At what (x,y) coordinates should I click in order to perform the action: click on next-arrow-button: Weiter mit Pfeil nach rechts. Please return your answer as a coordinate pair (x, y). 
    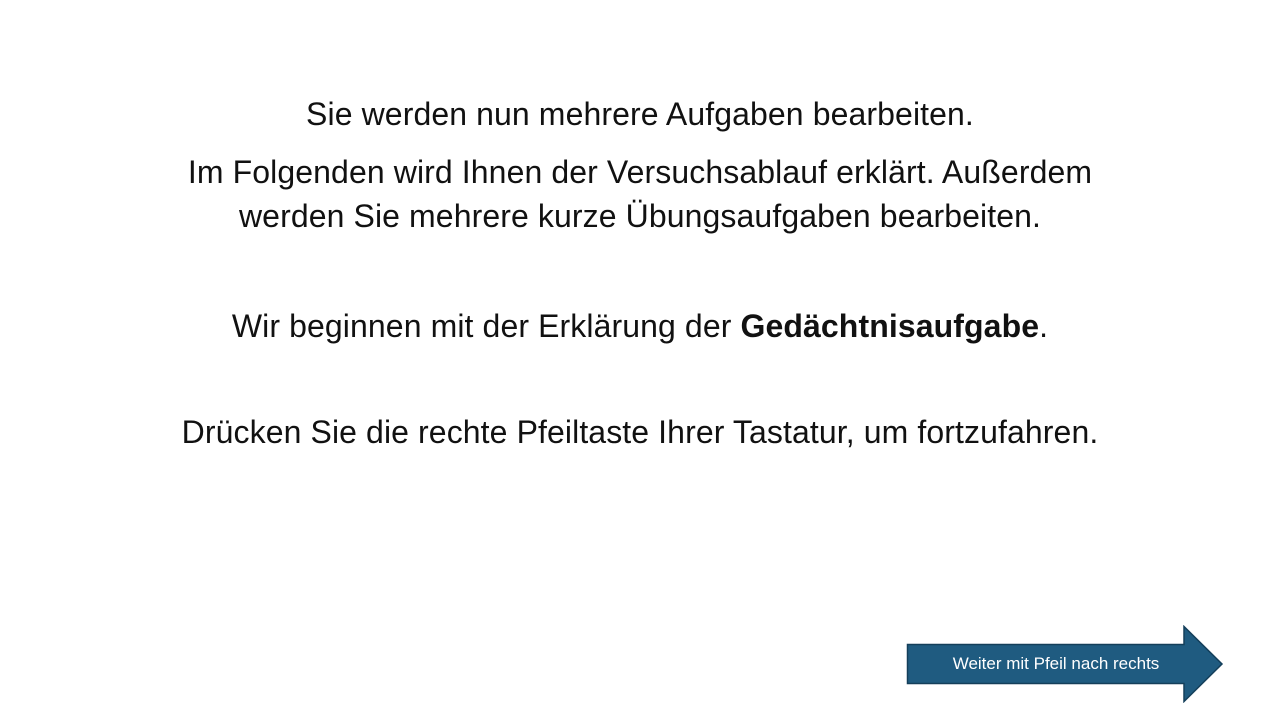
    Looking at the image, I should click on (1065, 664).